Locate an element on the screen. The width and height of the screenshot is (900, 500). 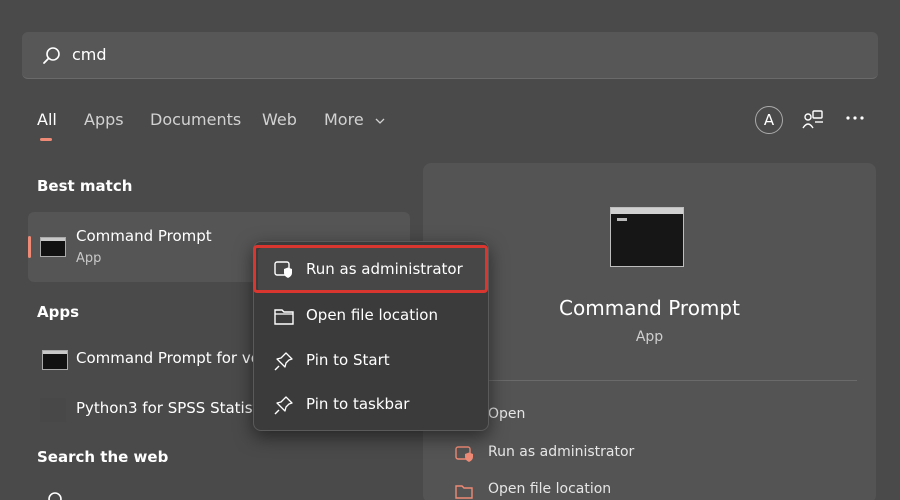
search-input: cmd is located at coordinates (89, 54).